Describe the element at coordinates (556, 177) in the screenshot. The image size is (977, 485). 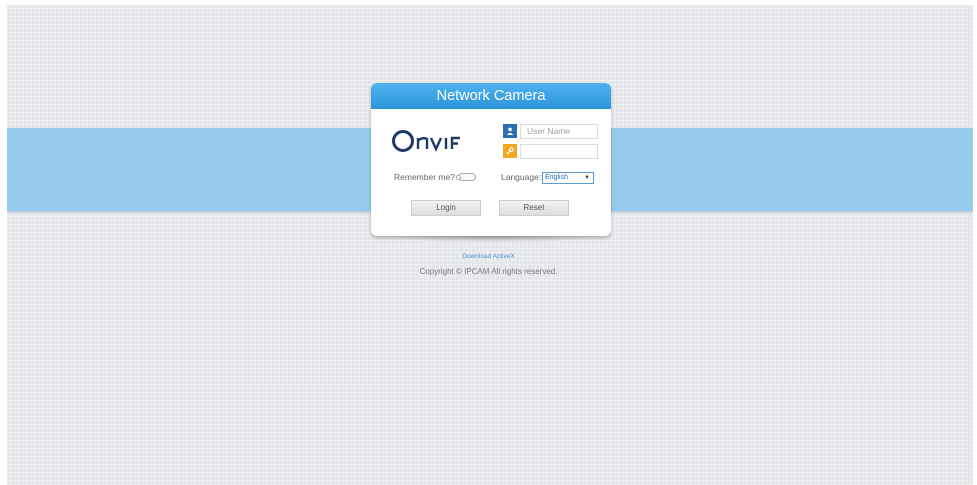
I see `language-selected-value: English` at that location.